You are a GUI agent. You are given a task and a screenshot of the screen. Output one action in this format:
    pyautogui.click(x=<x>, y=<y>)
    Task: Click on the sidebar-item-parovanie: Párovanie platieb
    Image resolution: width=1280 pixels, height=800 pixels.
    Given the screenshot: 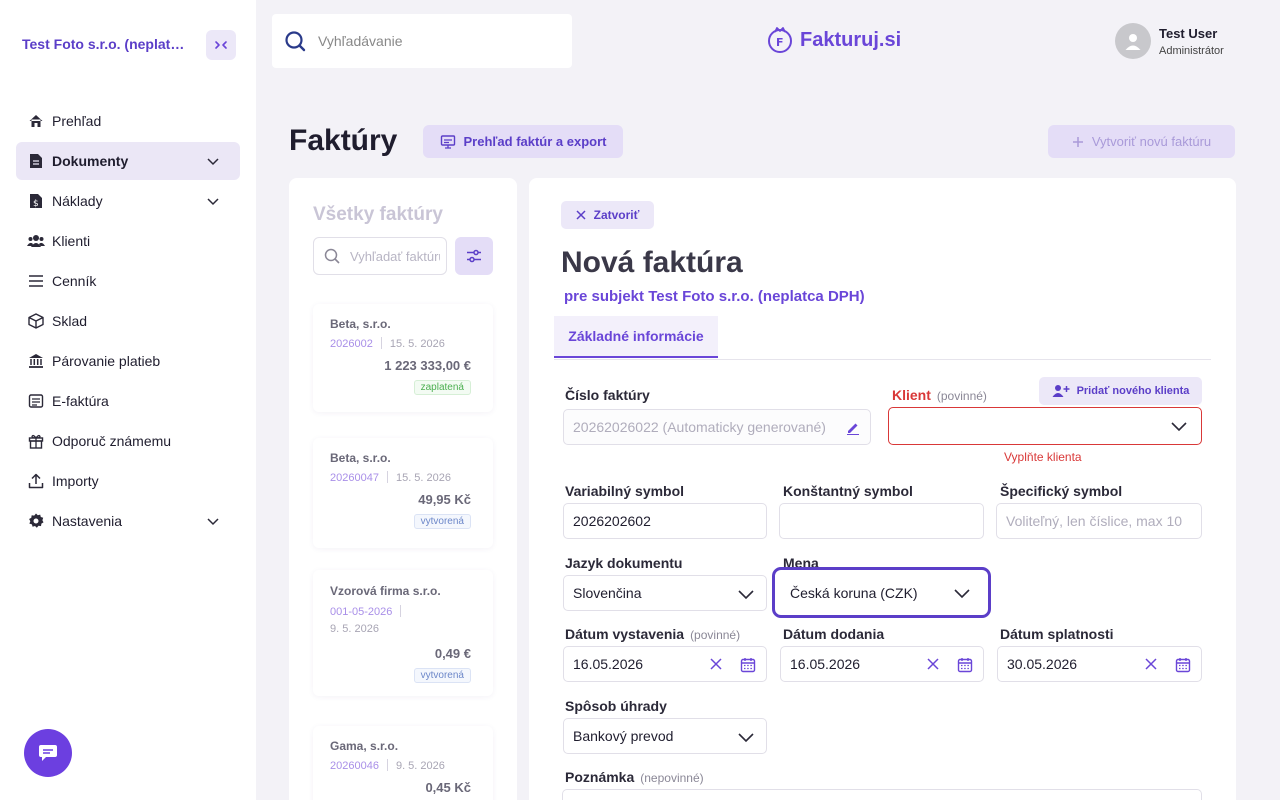 What is the action you would take?
    pyautogui.click(x=128, y=361)
    